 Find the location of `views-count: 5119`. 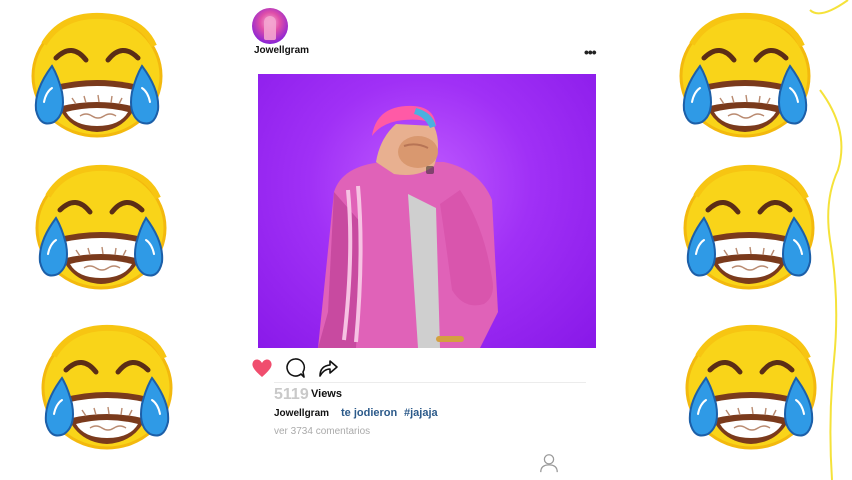

views-count: 5119 is located at coordinates (291, 394).